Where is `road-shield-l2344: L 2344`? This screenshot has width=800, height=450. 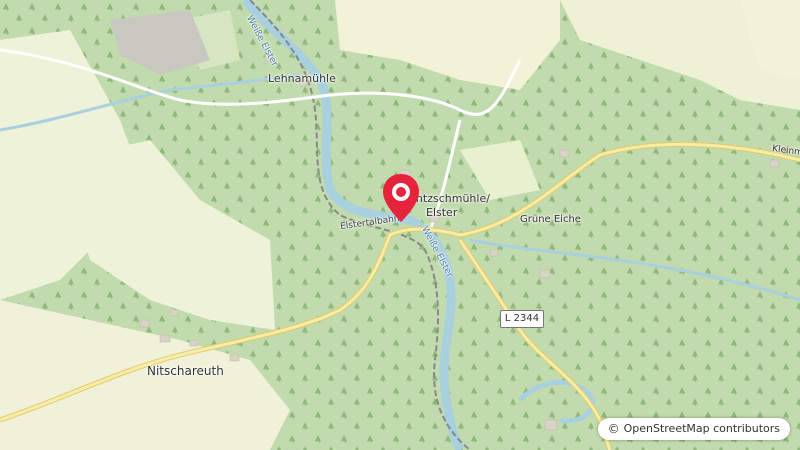
road-shield-l2344: L 2344 is located at coordinates (522, 319).